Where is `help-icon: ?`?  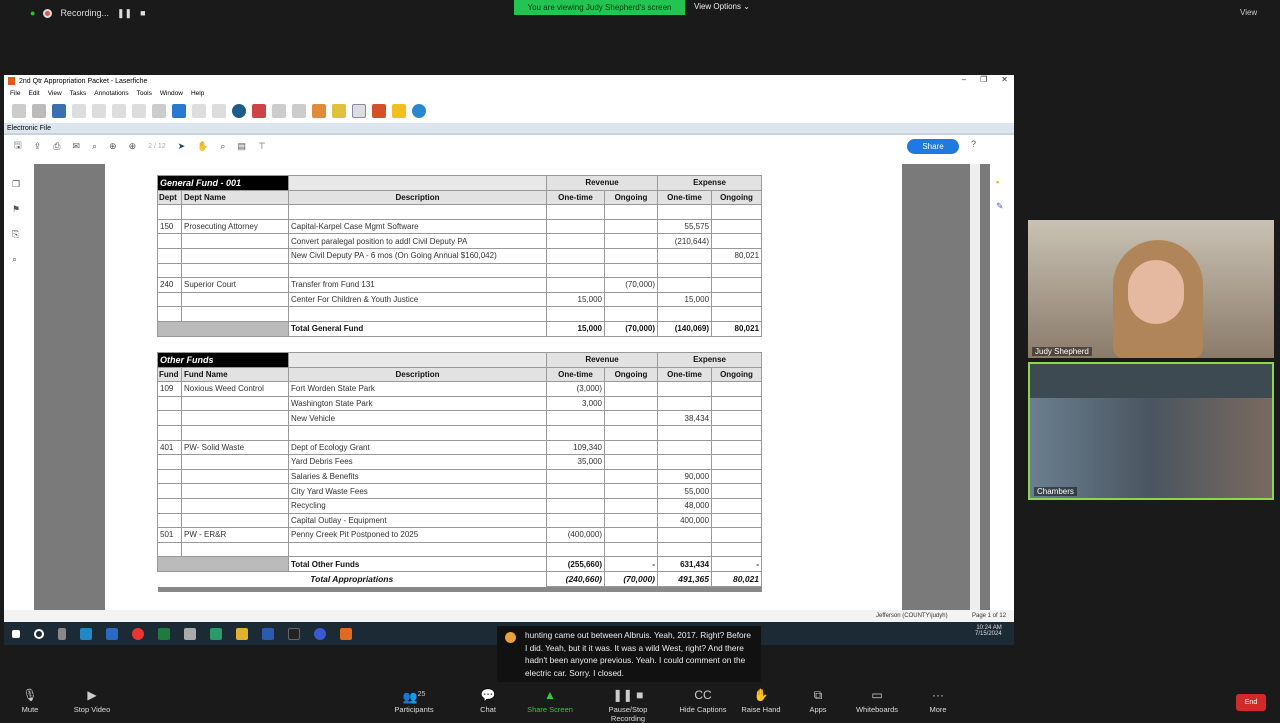
help-icon: ? is located at coordinates (973, 144).